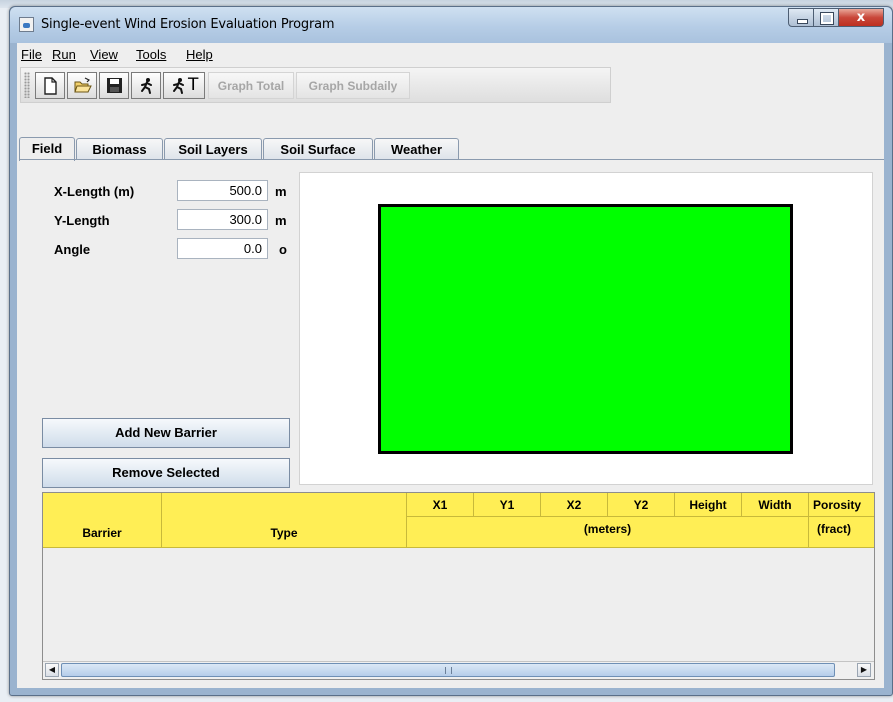  Describe the element at coordinates (775, 505) in the screenshot. I see `header-width: Width` at that location.